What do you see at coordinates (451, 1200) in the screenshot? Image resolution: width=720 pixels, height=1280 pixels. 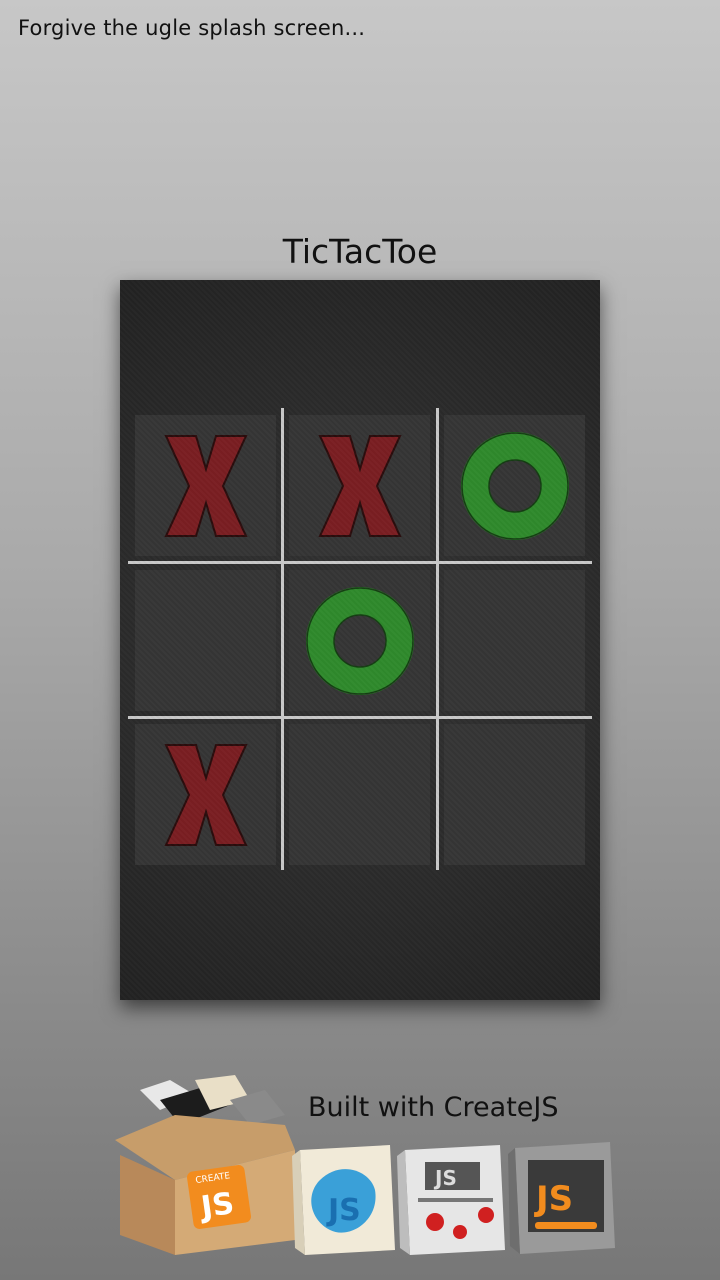 I see `tweenjs-icon: JS` at bounding box center [451, 1200].